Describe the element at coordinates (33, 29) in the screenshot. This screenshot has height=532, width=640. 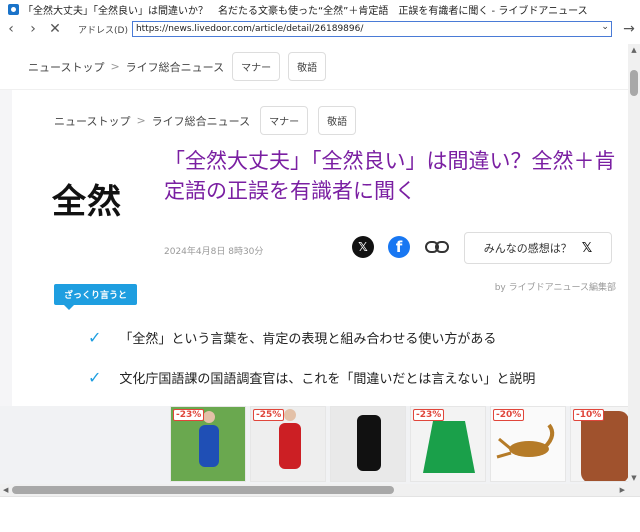
I see `chevron-right-icon: ›` at that location.